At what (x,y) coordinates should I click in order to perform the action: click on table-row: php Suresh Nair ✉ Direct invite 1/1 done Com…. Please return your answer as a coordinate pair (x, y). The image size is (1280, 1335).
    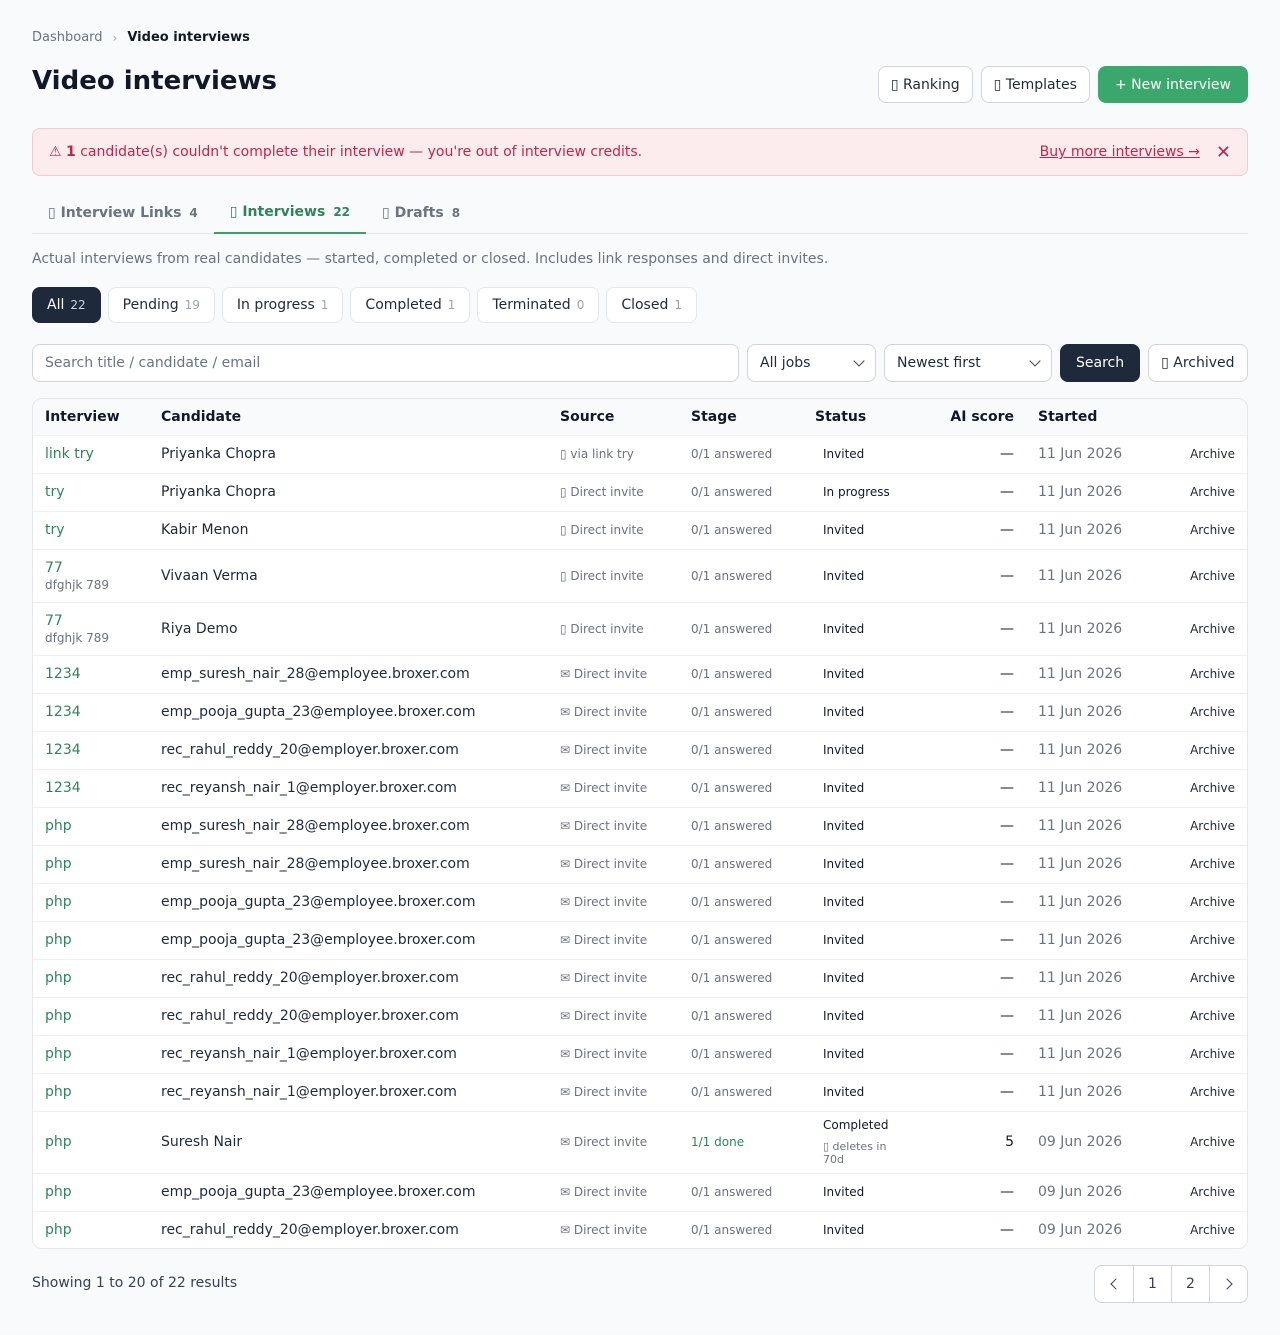
    Looking at the image, I should click on (640, 1141).